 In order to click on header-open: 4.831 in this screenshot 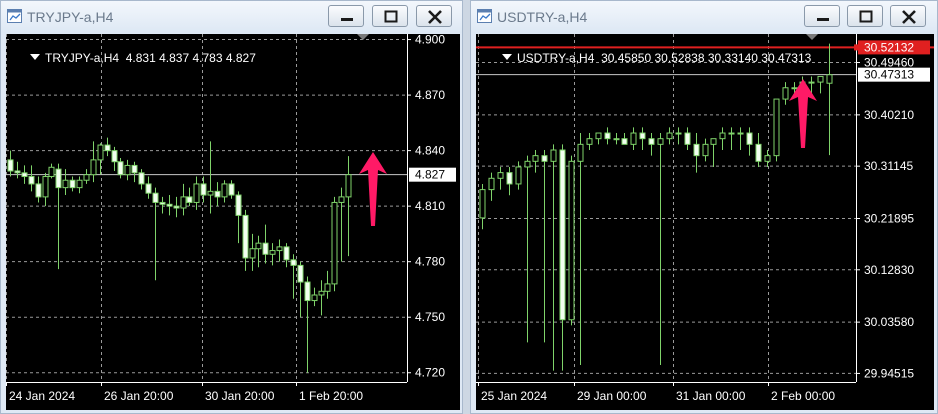, I will do `click(140, 58)`.